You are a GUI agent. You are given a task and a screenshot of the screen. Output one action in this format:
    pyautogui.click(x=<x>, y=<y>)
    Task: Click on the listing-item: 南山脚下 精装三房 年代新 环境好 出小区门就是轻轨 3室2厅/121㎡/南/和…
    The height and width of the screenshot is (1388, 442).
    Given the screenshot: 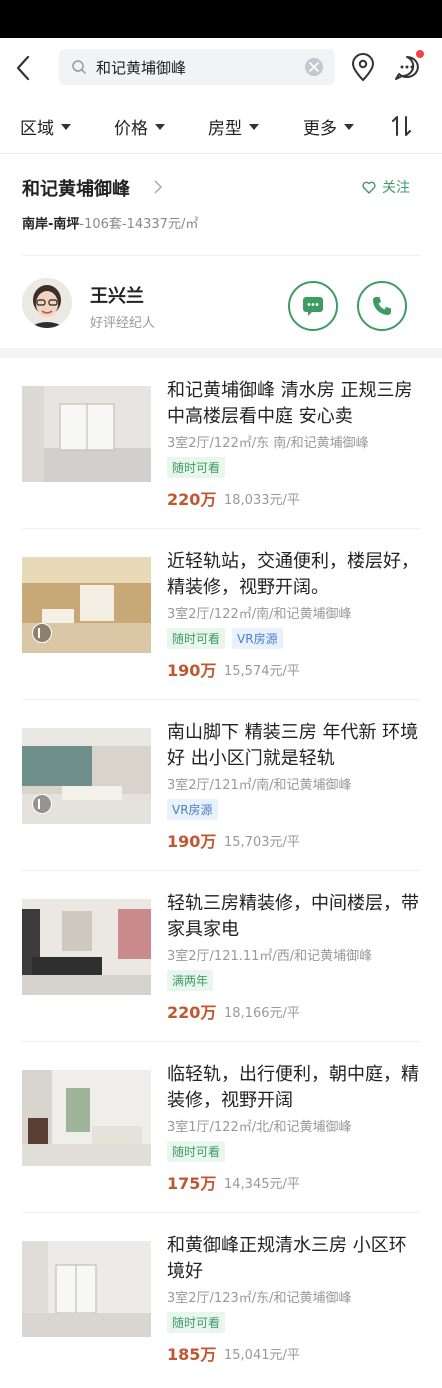 What is the action you would take?
    pyautogui.click(x=221, y=785)
    